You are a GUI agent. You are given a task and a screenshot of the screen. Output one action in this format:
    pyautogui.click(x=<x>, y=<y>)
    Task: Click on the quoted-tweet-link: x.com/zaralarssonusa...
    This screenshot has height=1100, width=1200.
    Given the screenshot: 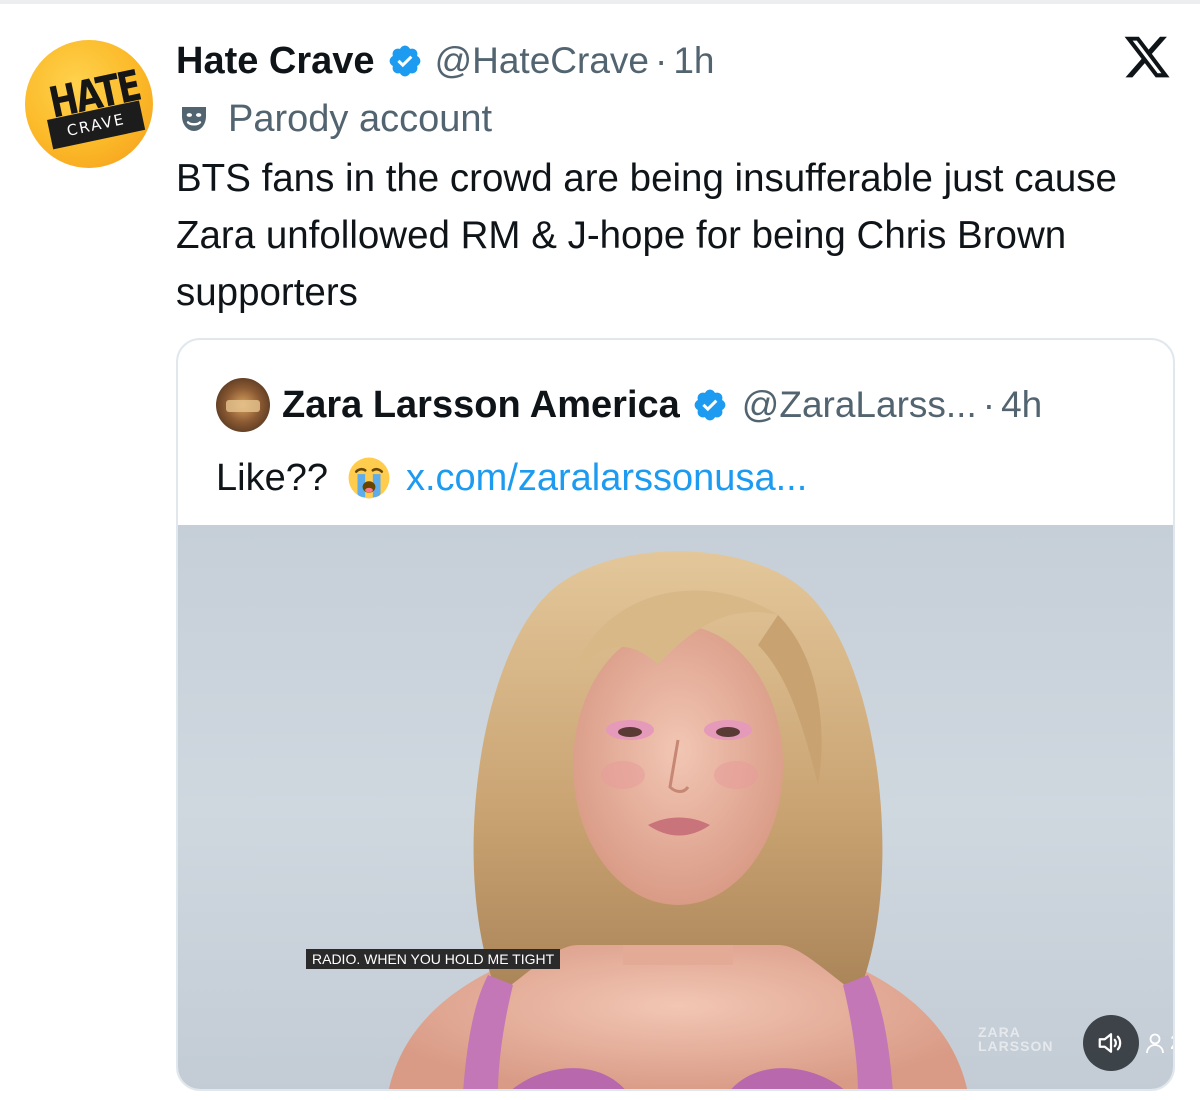 What is the action you would take?
    pyautogui.click(x=606, y=478)
    